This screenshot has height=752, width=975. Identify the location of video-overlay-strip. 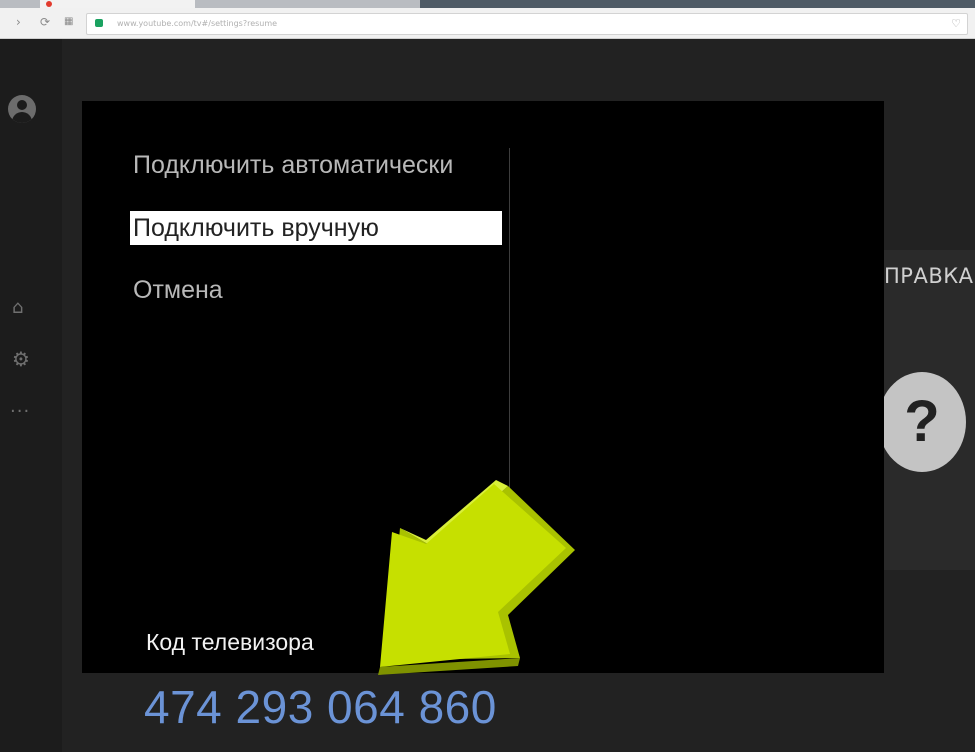
(697, 4).